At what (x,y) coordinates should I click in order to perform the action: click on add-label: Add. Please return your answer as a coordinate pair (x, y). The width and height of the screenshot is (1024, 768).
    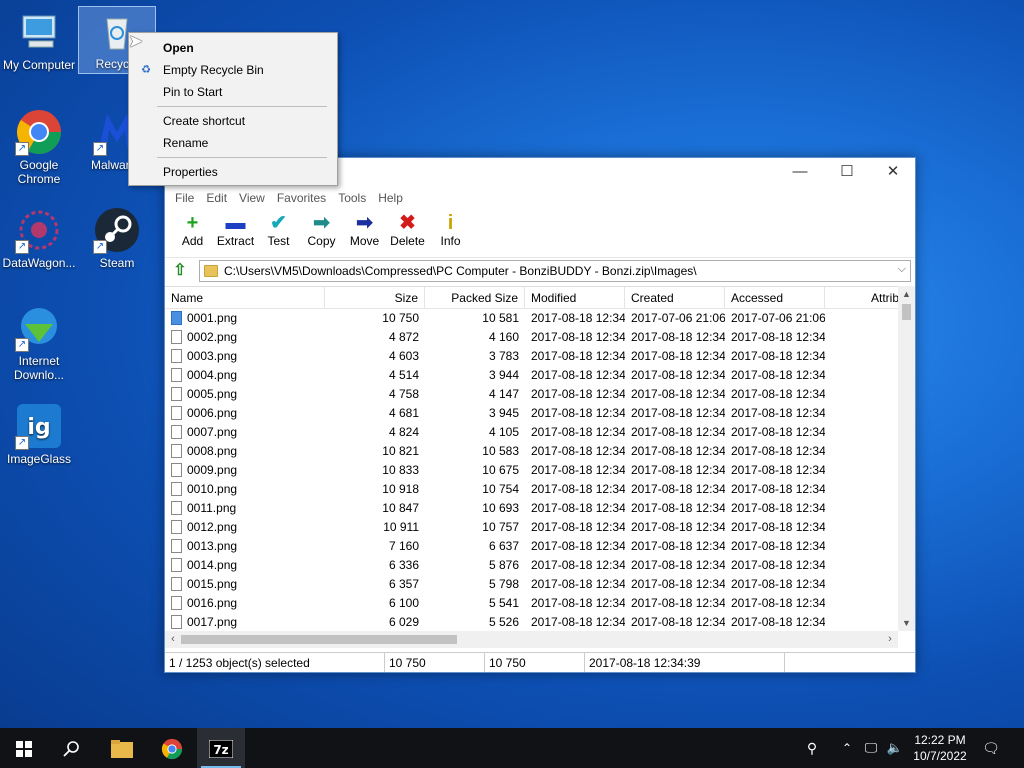
    Looking at the image, I should click on (192, 241).